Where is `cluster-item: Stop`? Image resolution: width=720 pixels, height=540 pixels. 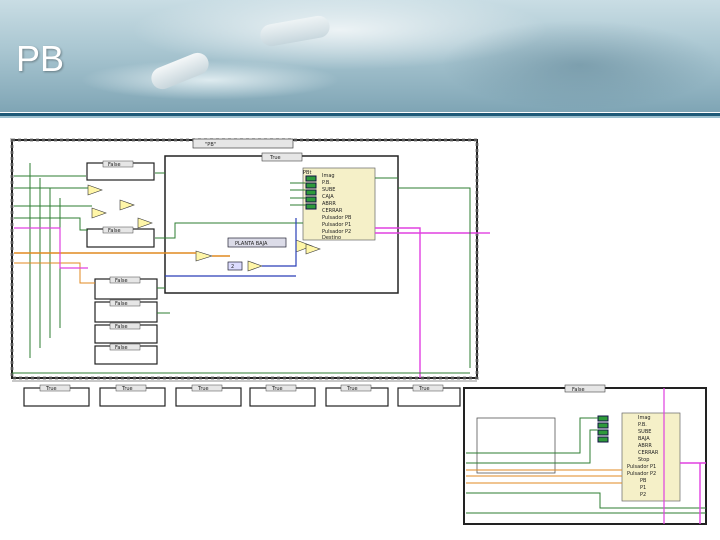 cluster-item: Stop is located at coordinates (643, 460).